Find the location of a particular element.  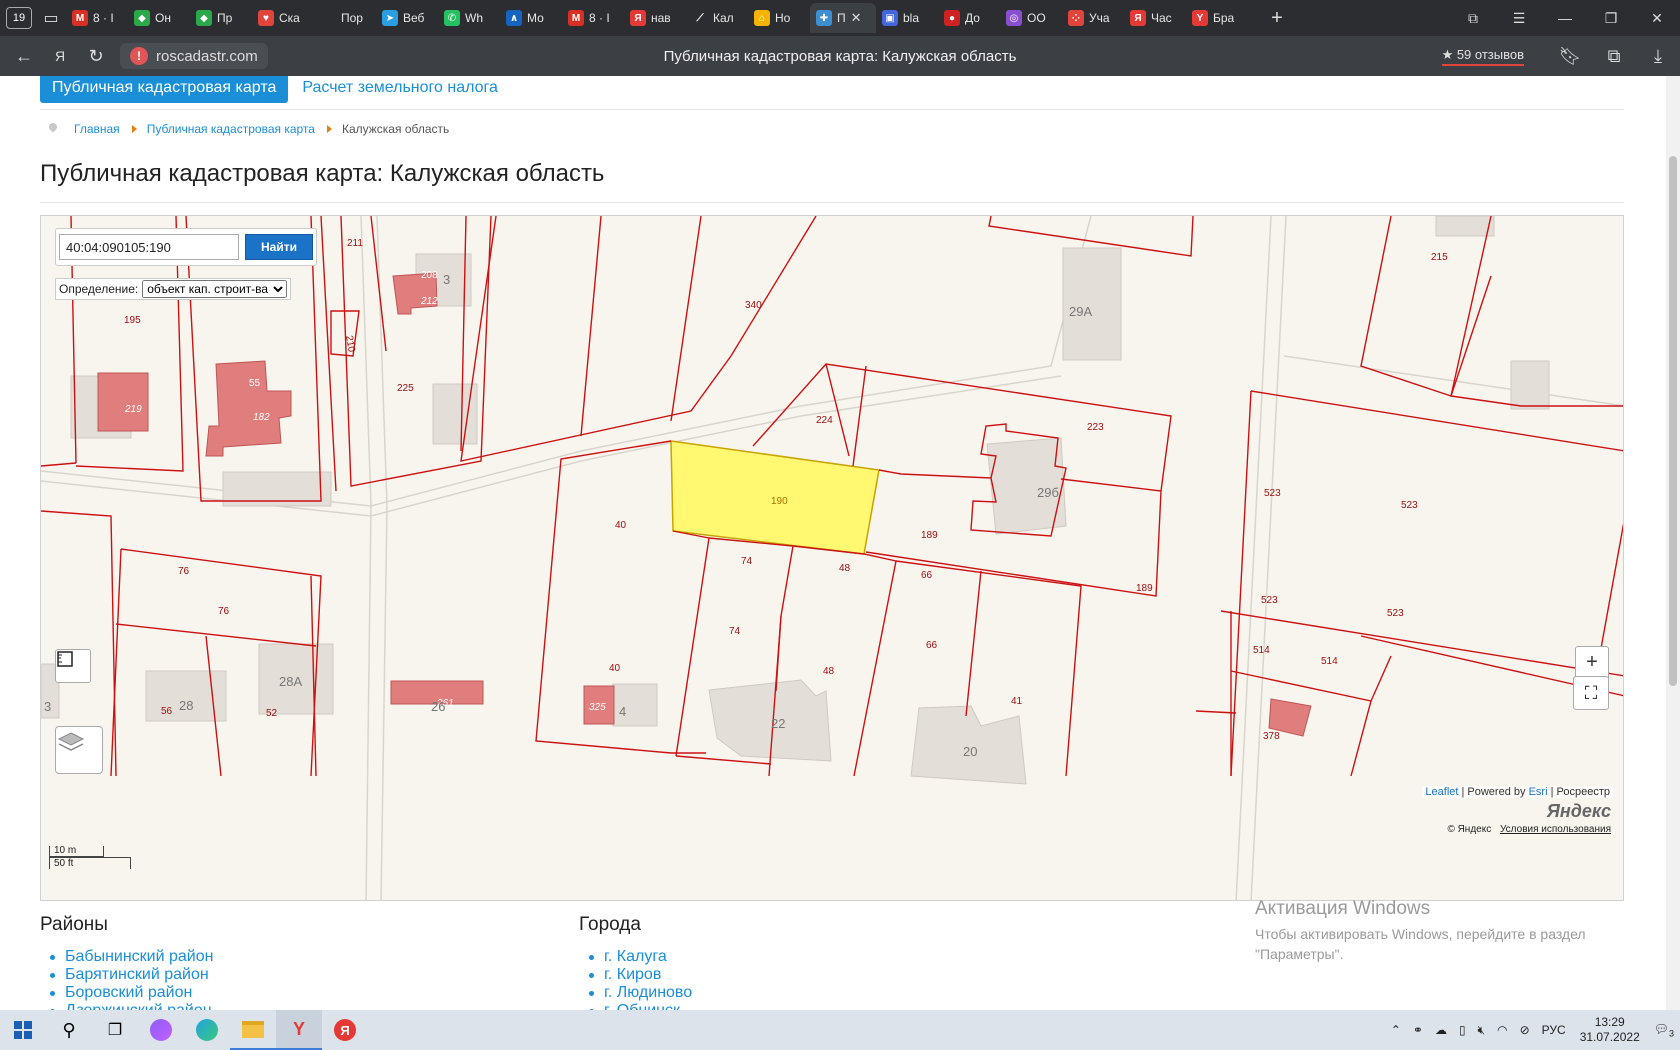

browser-tab: ⌂ Но is located at coordinates (779, 18).